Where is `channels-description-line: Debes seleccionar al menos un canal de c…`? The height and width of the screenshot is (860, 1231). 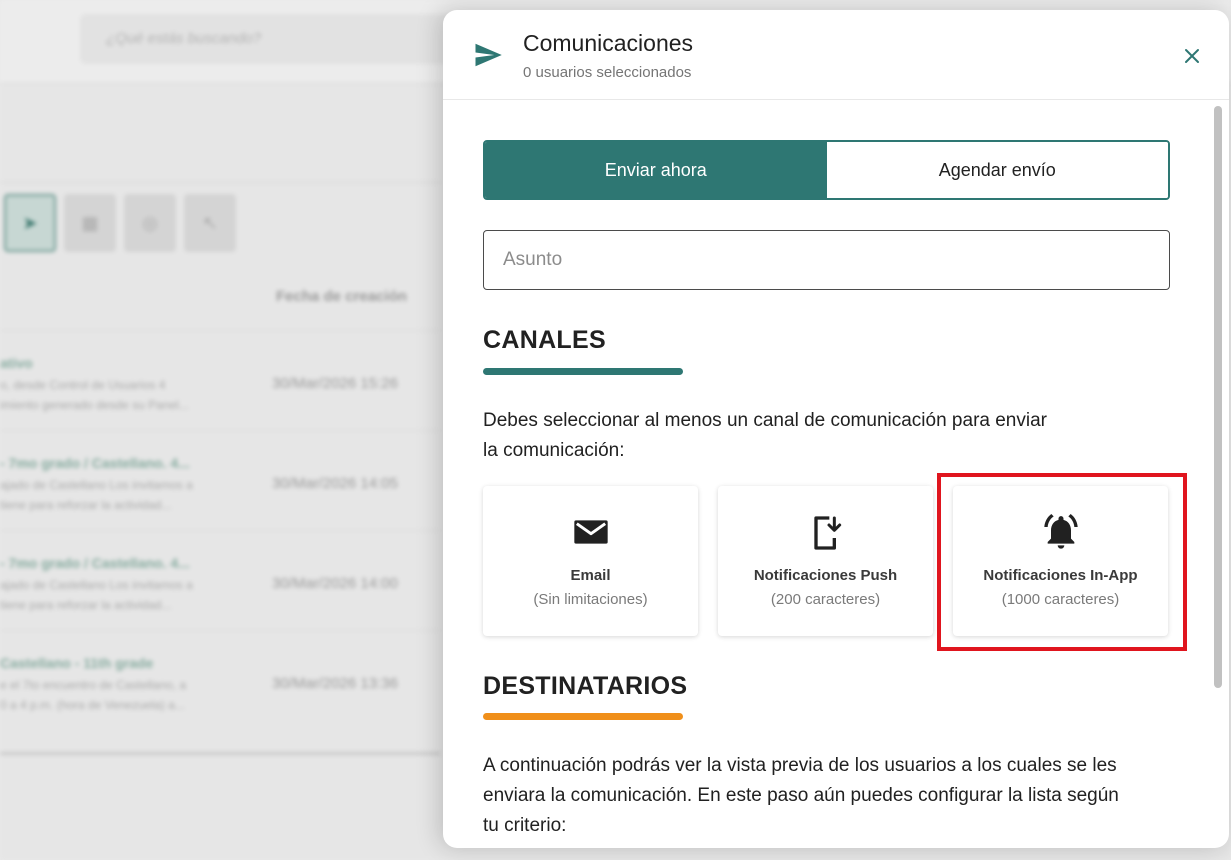
channels-description-line: Debes seleccionar al menos un canal de c… is located at coordinates (765, 420).